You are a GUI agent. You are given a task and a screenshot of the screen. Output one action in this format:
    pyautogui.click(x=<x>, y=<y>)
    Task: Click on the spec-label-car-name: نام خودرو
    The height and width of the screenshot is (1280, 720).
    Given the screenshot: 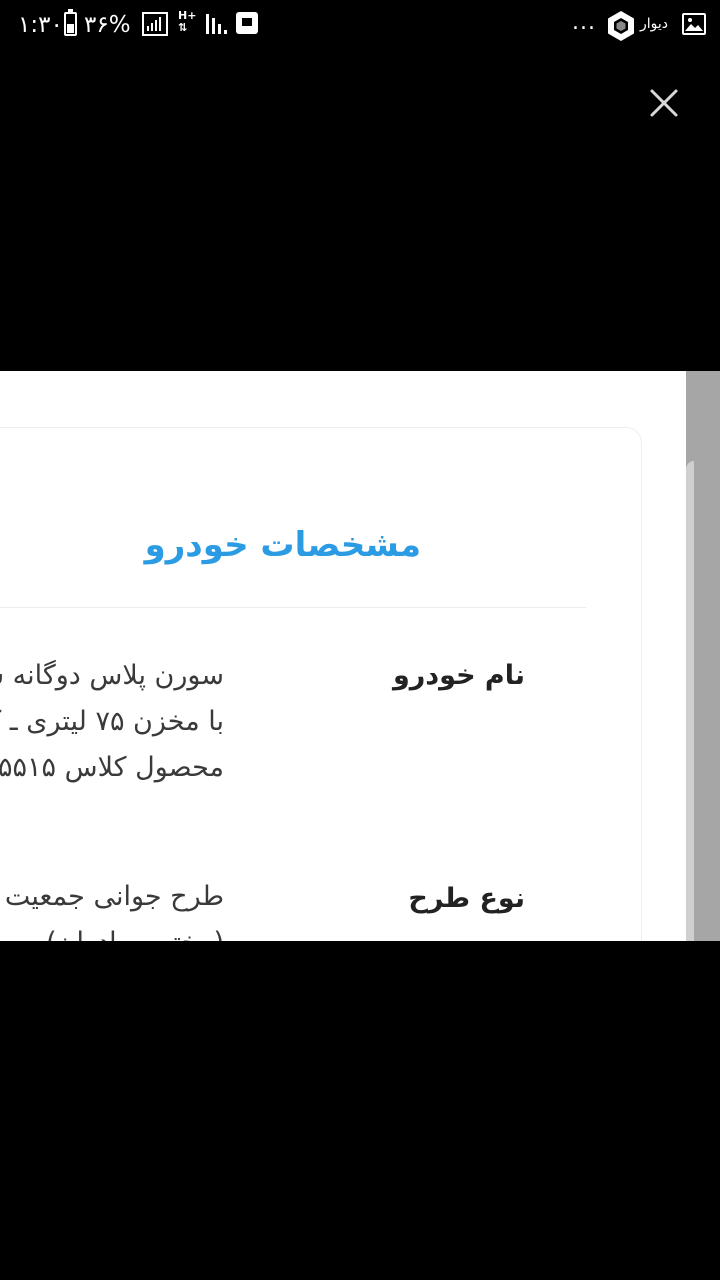 What is the action you would take?
    pyautogui.click(x=458, y=675)
    